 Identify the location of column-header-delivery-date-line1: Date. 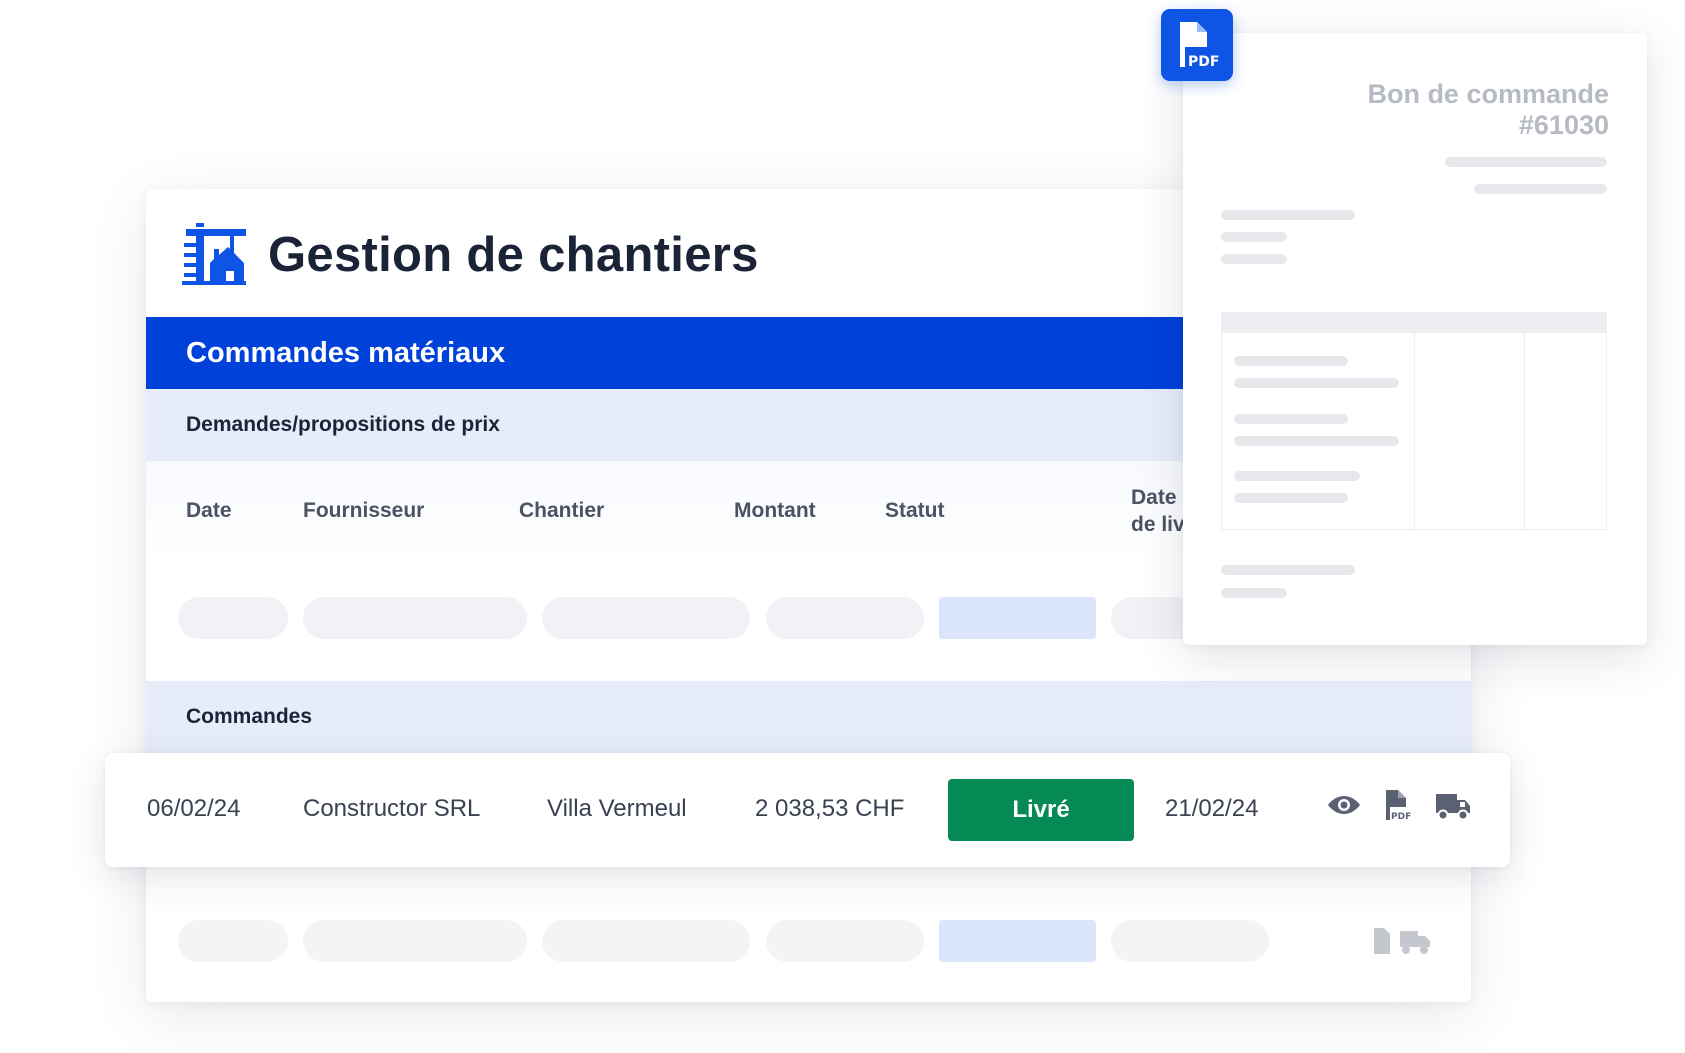
(1154, 497).